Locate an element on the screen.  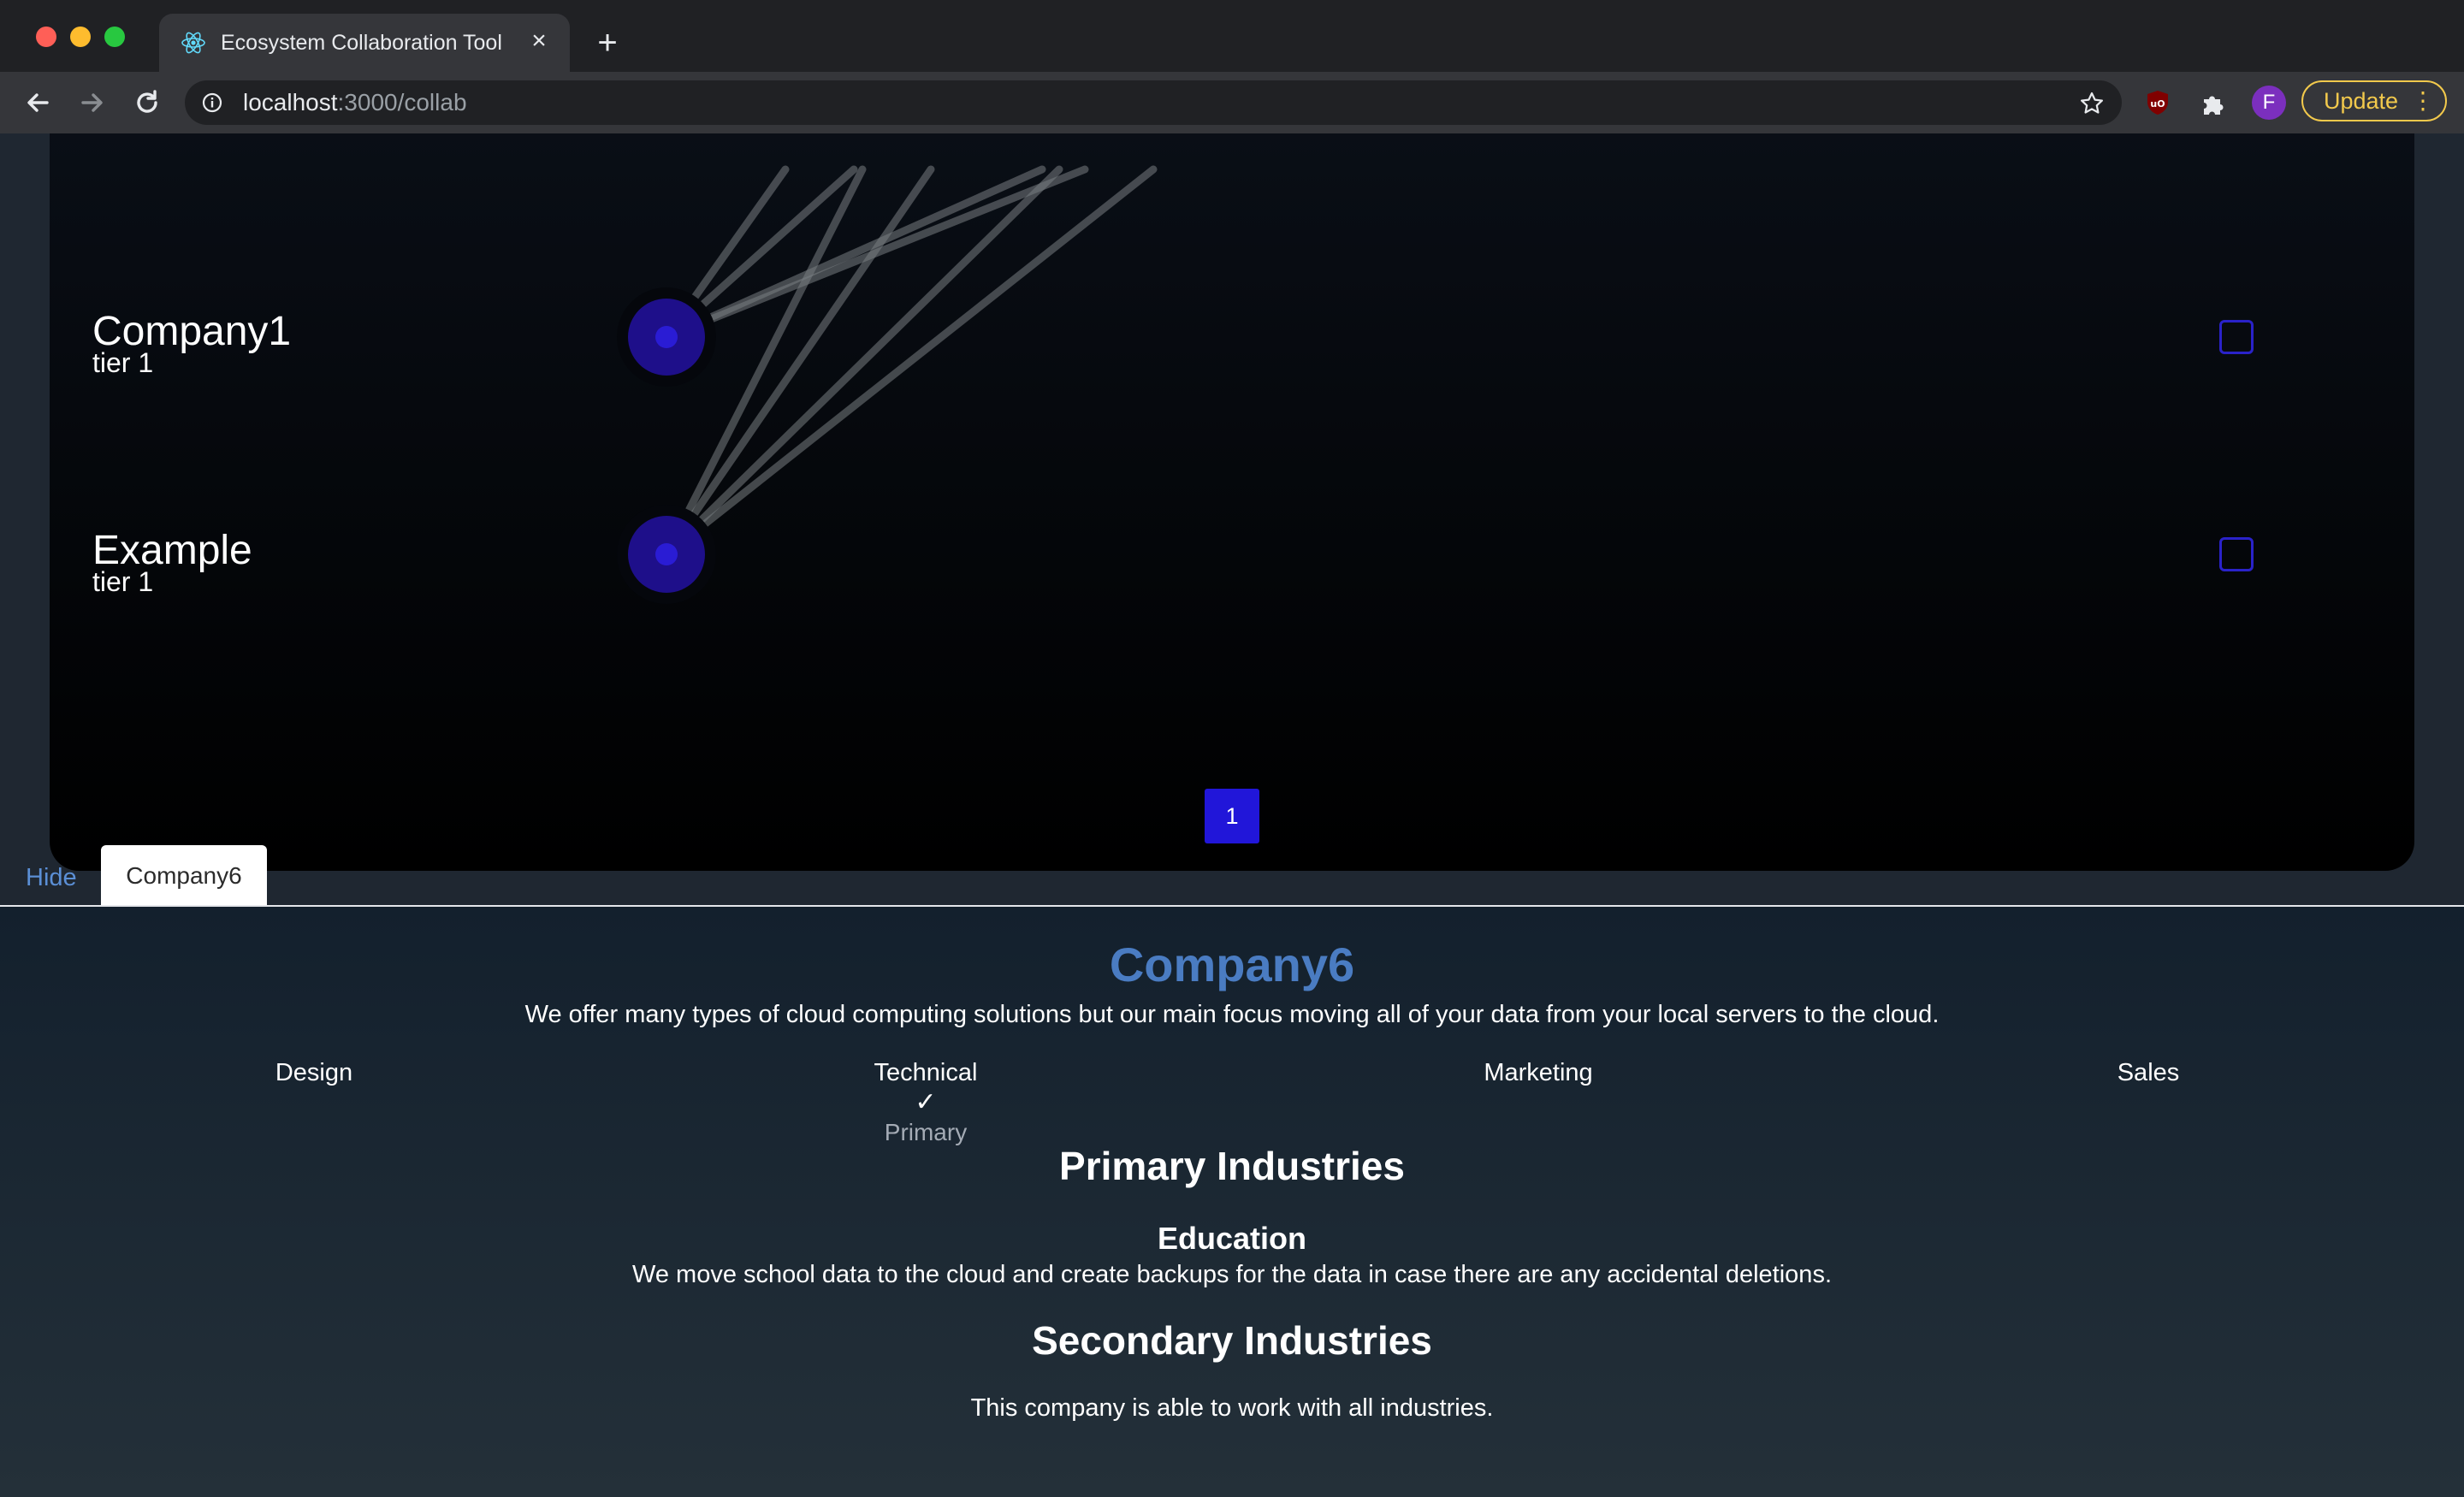
tab-title: Ecosystem Collaboration Tool is located at coordinates (361, 43).